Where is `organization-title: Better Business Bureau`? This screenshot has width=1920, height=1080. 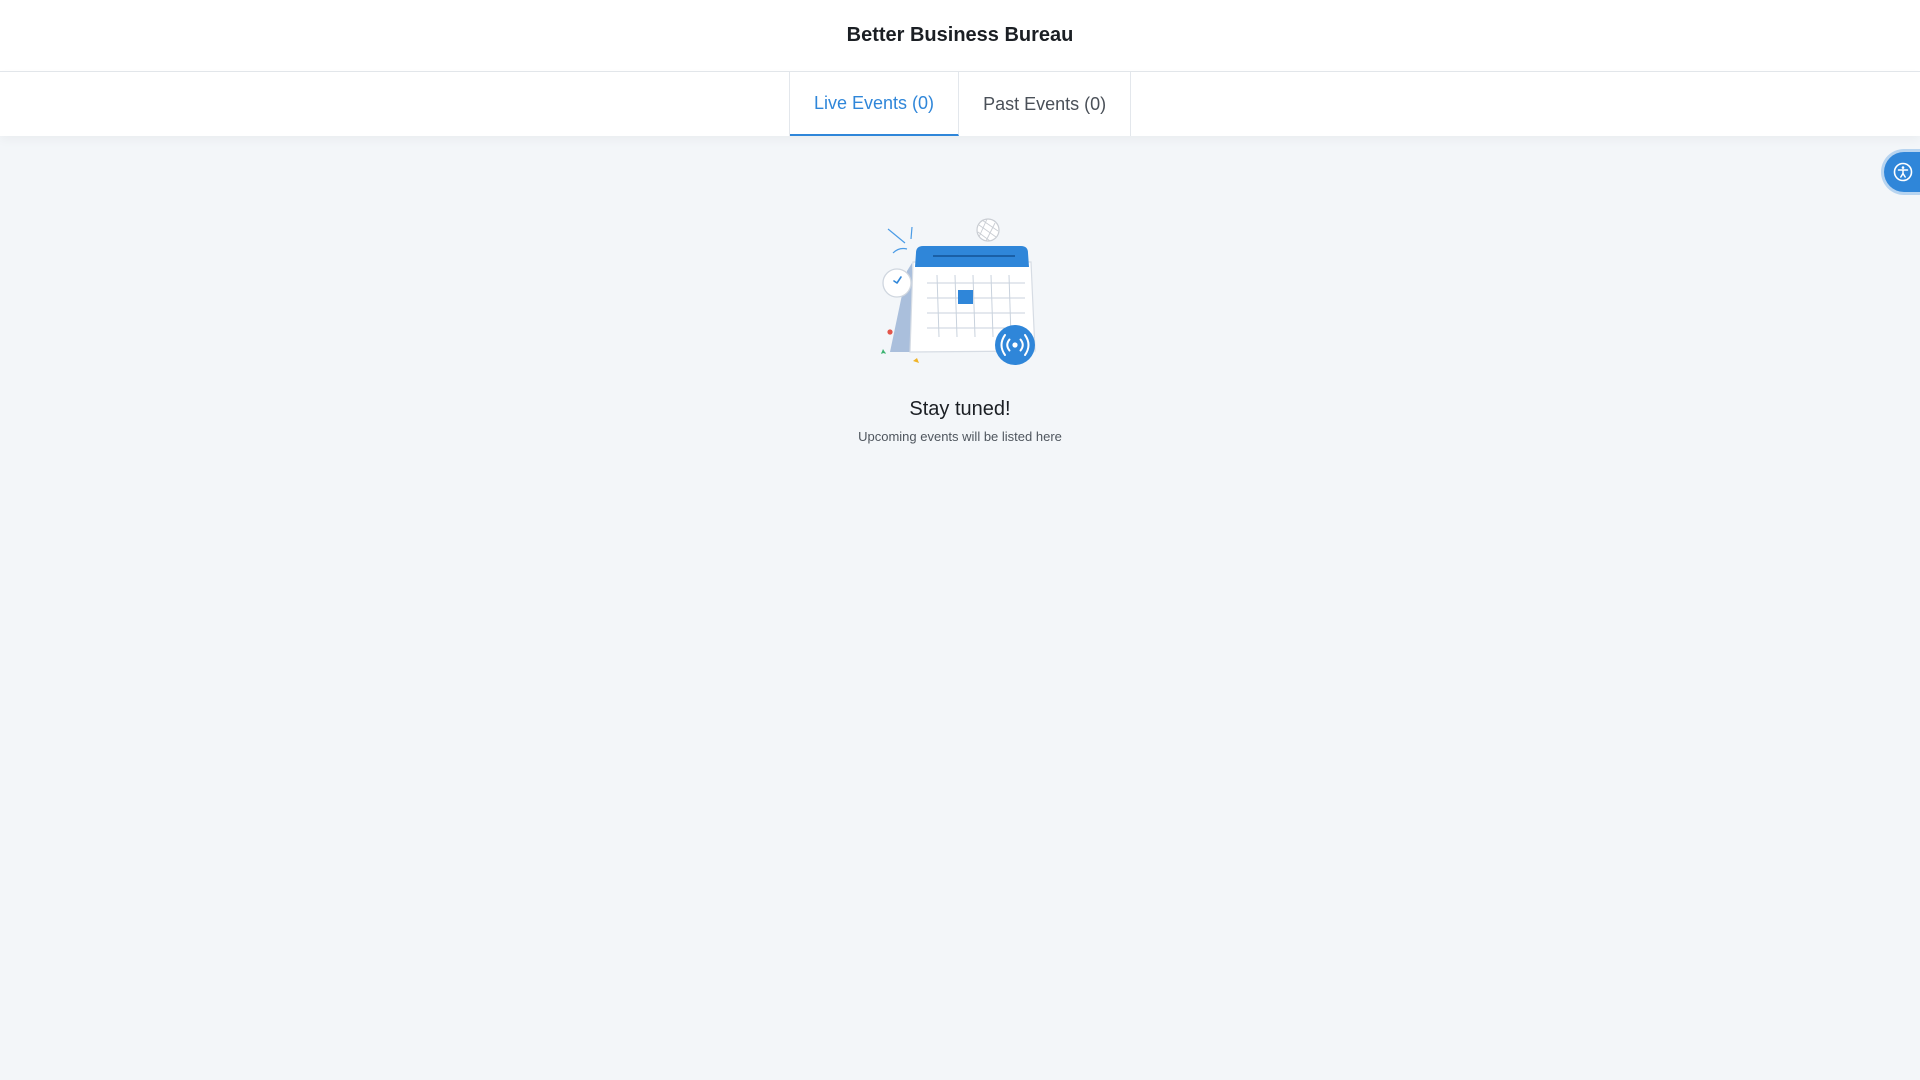 organization-title: Better Business Bureau is located at coordinates (960, 35).